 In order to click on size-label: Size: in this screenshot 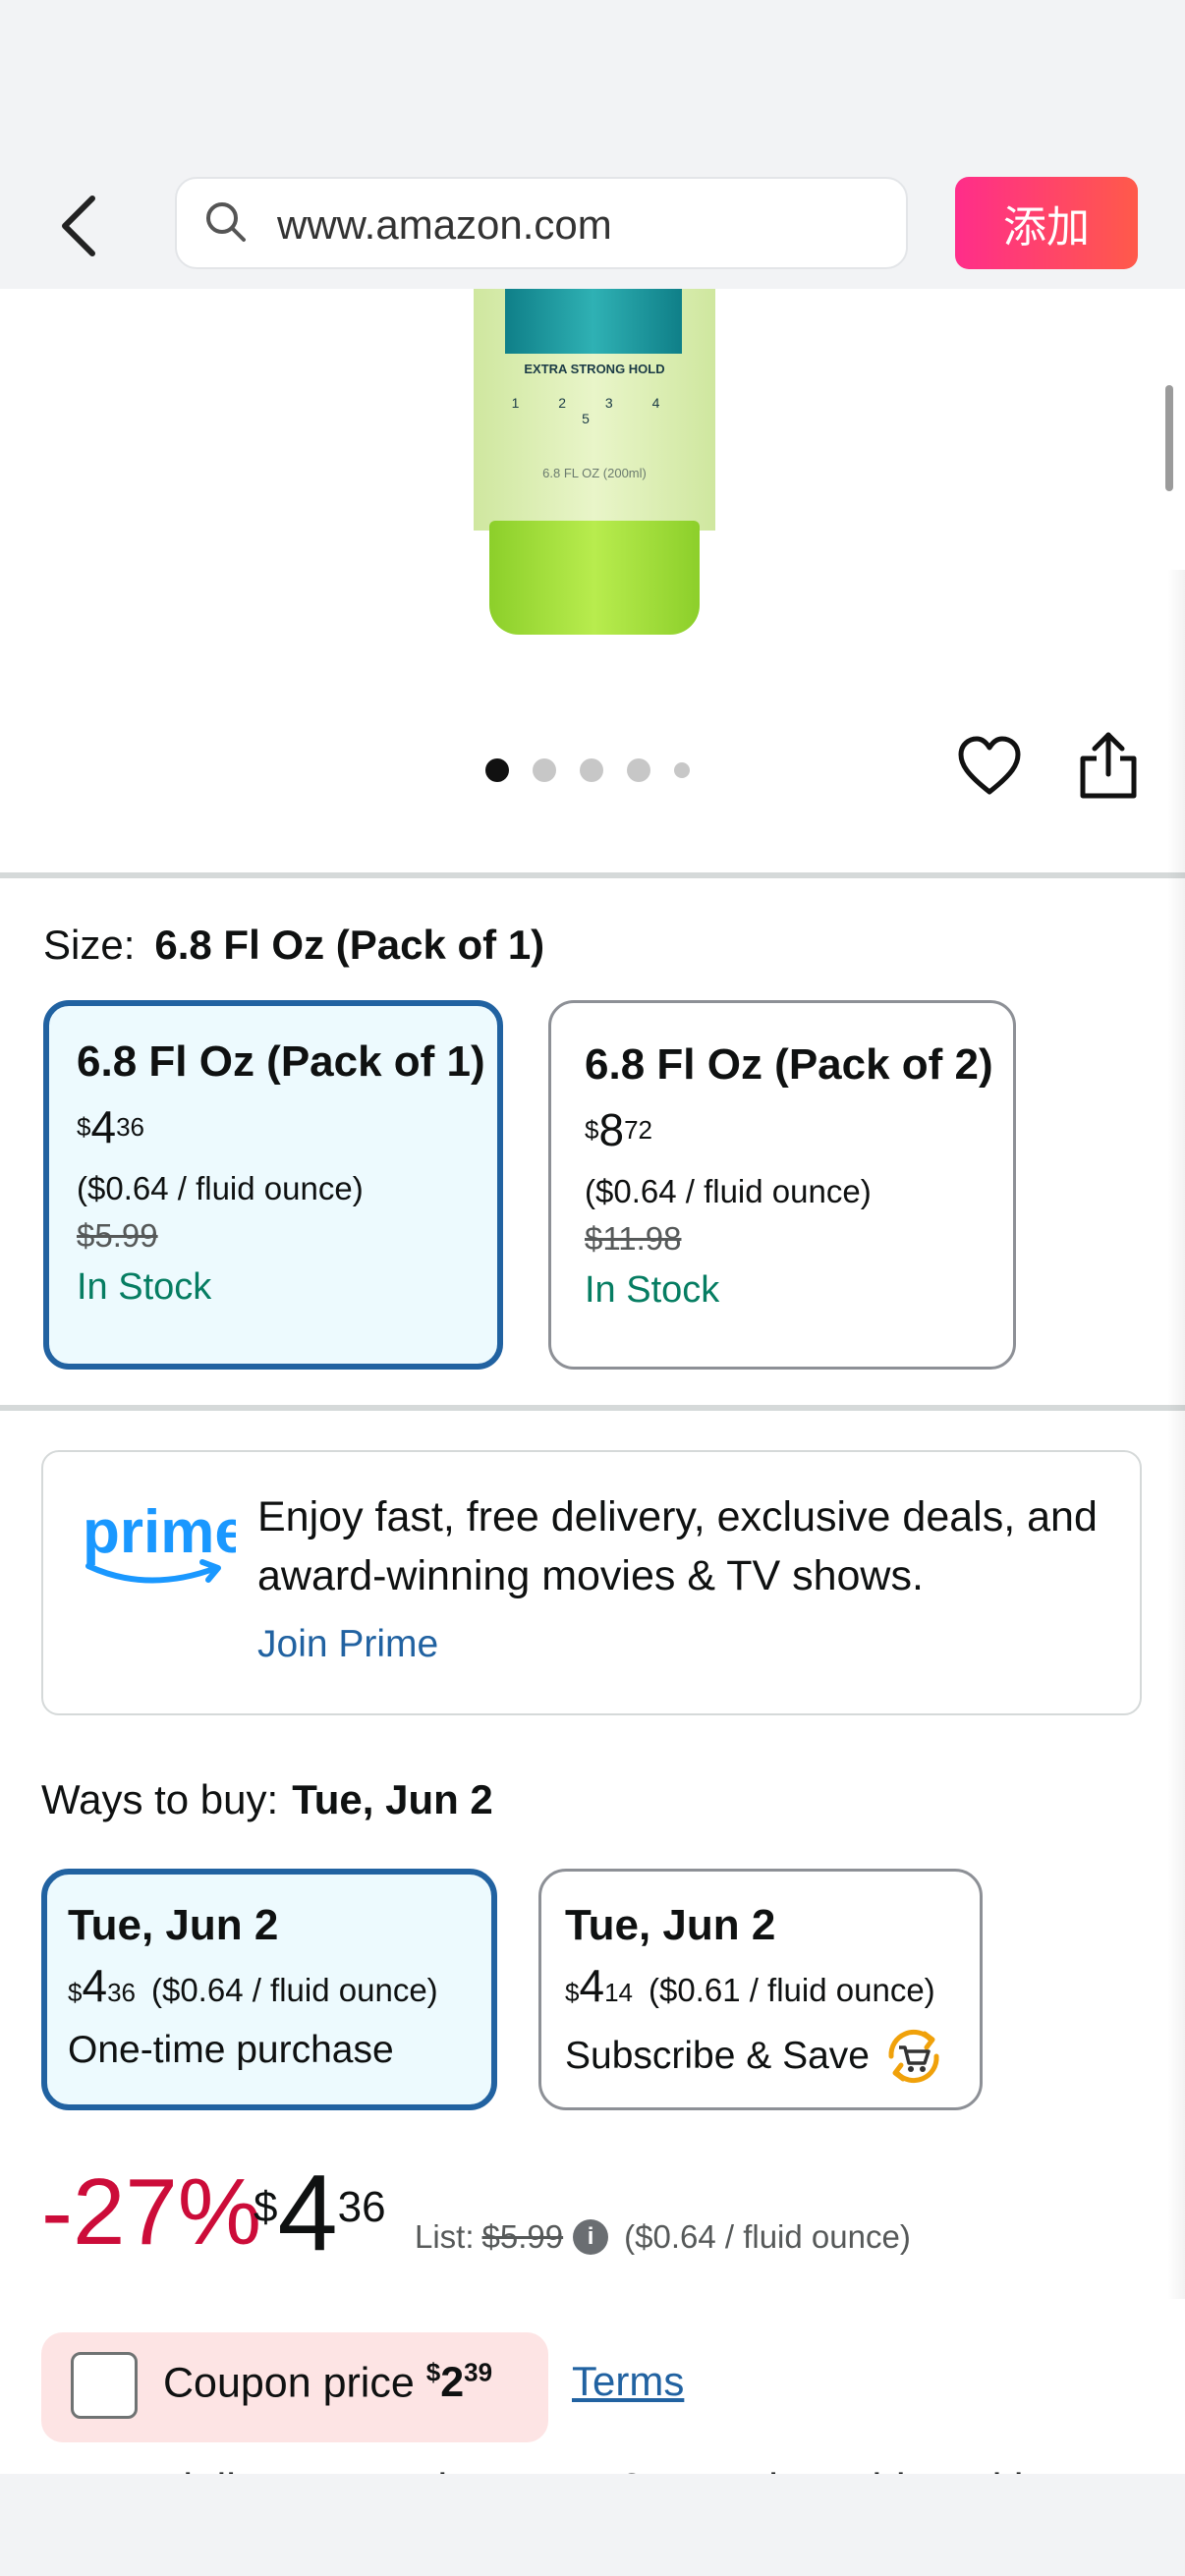, I will do `click(90, 945)`.